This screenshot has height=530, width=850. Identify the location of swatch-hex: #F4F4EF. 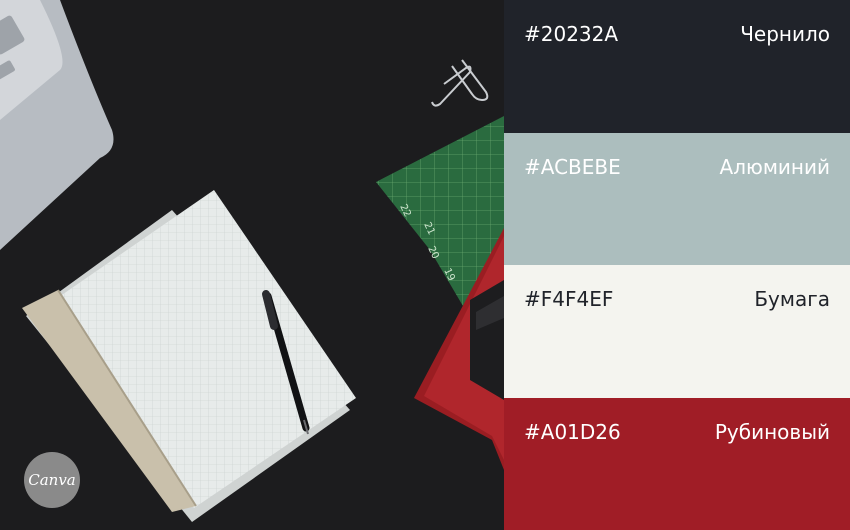
(569, 299).